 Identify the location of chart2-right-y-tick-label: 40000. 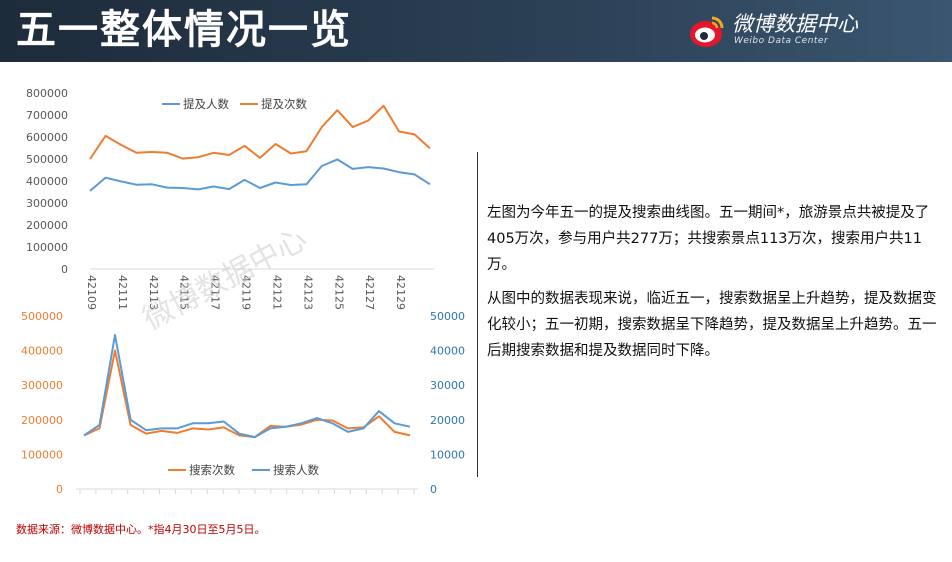
(447, 351).